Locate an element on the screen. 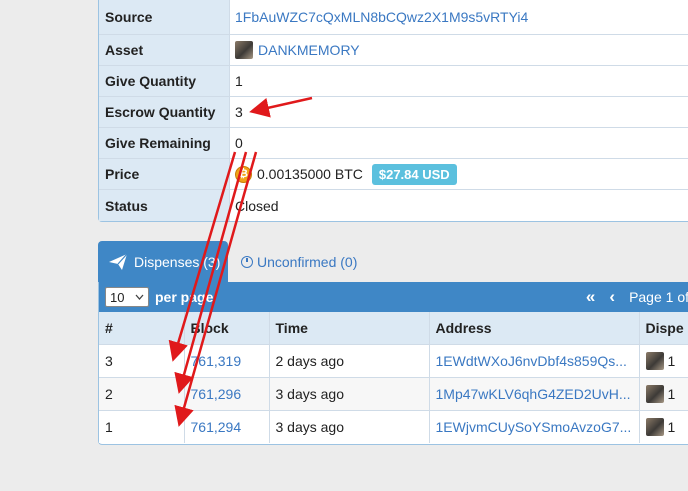 The width and height of the screenshot is (688, 491). row-number: 2 is located at coordinates (142, 394).